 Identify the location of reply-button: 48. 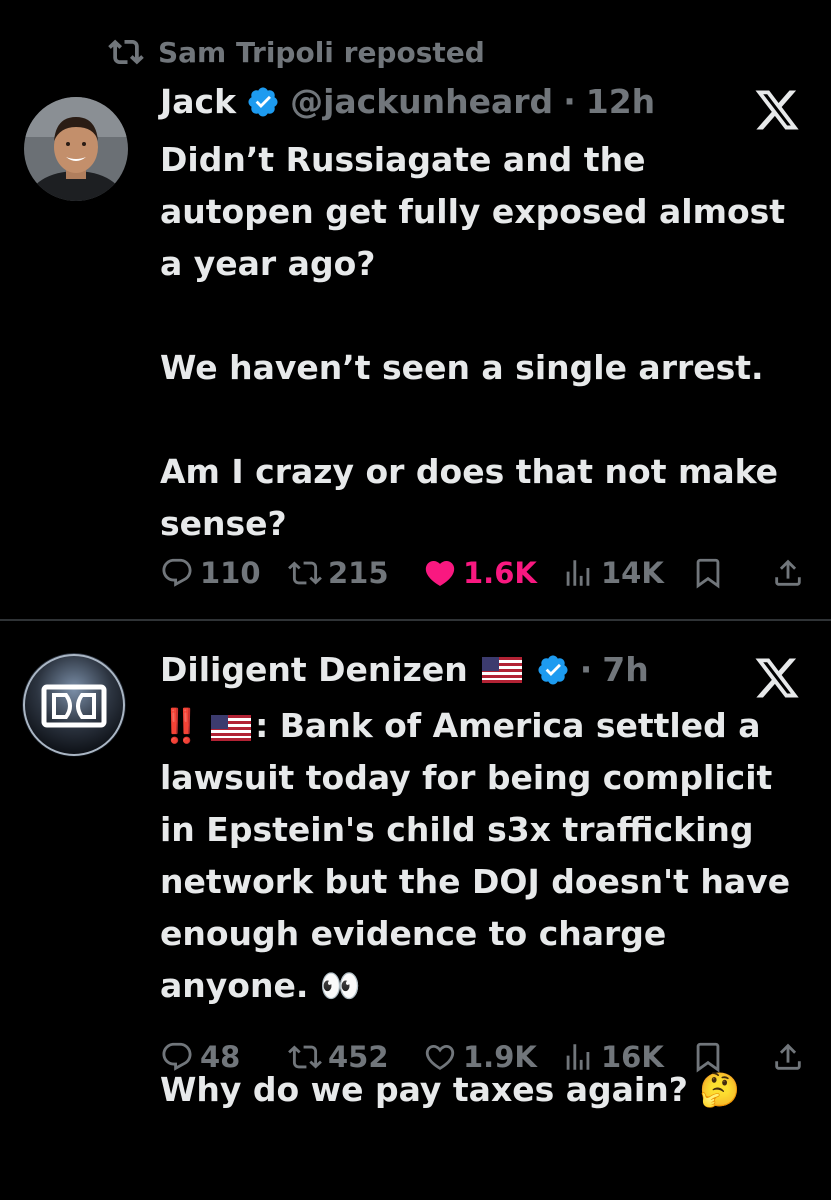
(224, 1057).